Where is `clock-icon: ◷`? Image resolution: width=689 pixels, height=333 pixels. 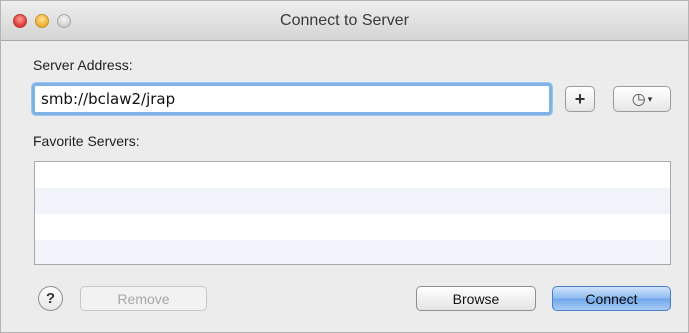
clock-icon: ◷ is located at coordinates (638, 99).